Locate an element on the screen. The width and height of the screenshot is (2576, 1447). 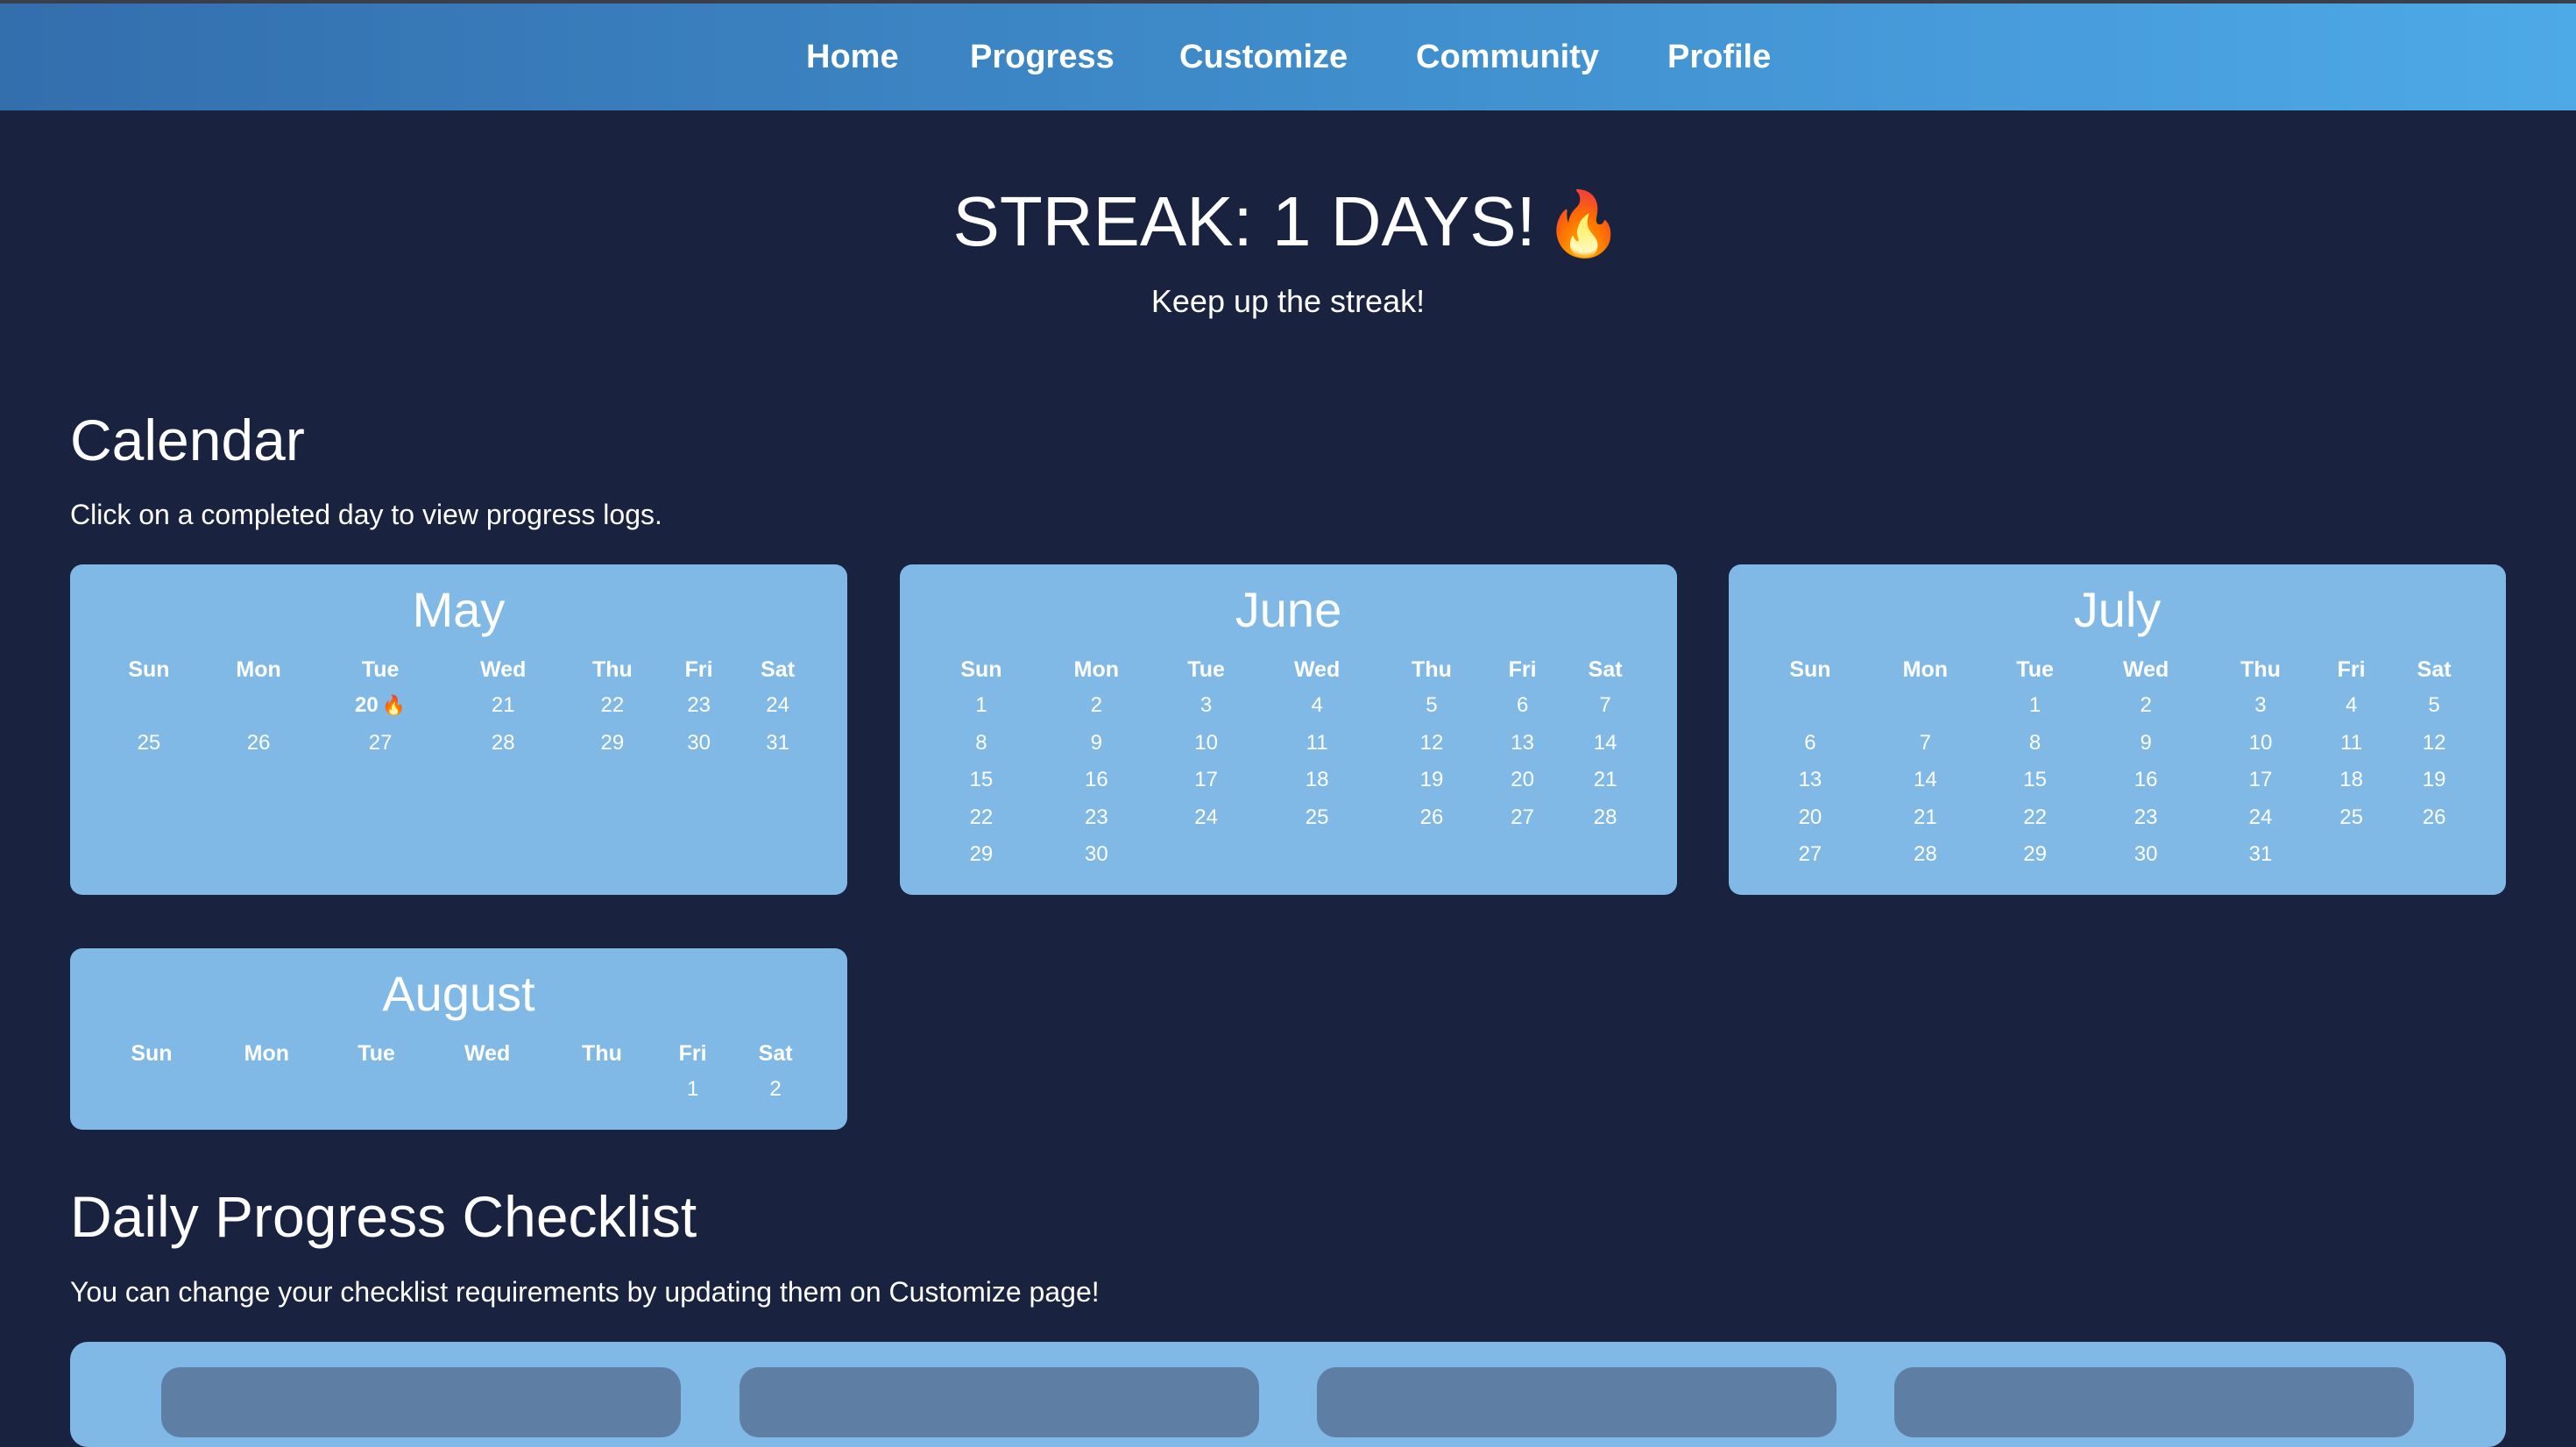
nav-progress: Progress is located at coordinates (1042, 57).